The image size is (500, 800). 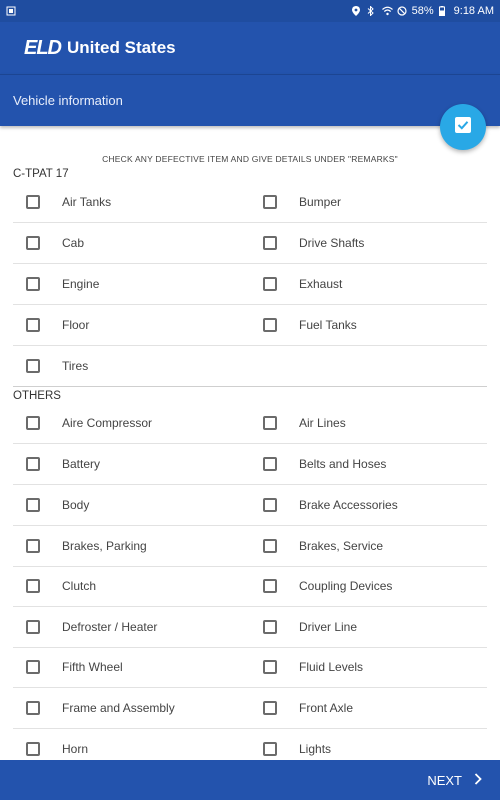 I want to click on status-bar: 58% 9:18 AM, so click(x=250, y=11).